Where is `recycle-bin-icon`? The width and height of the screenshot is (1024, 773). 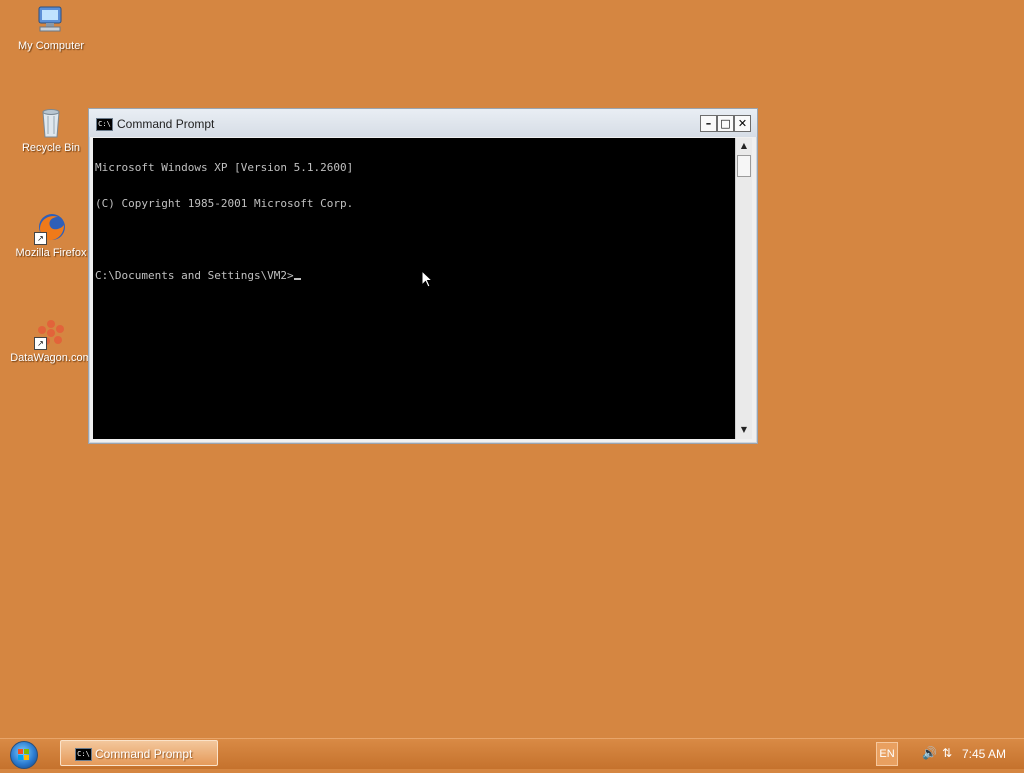 recycle-bin-icon is located at coordinates (51, 123).